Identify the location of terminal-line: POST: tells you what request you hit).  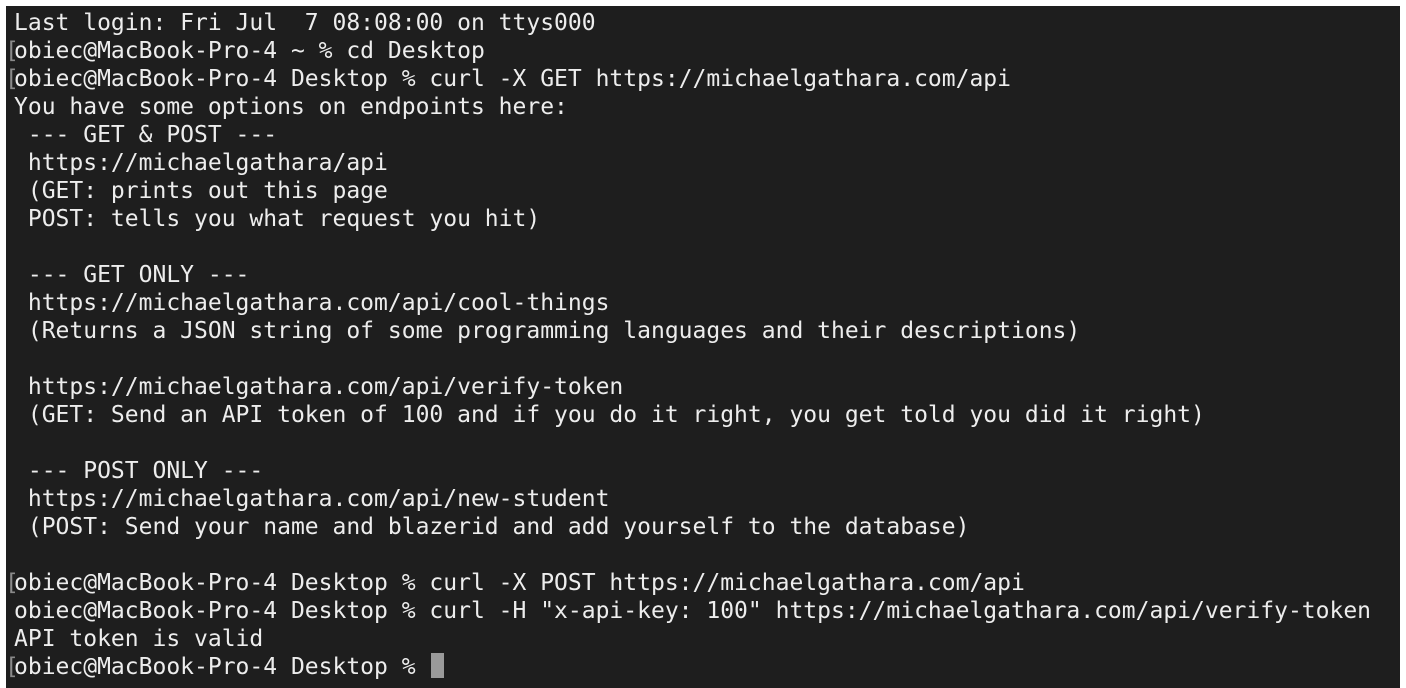
(692, 219).